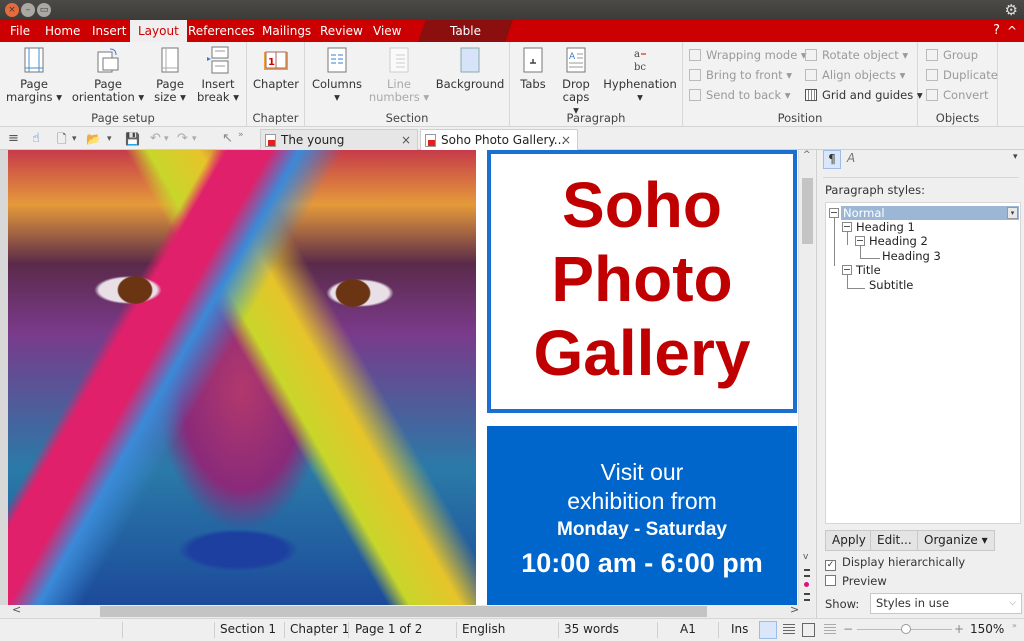 The image size is (1024, 641). What do you see at coordinates (533, 68) in the screenshot?
I see `tabs-button: Tabs` at bounding box center [533, 68].